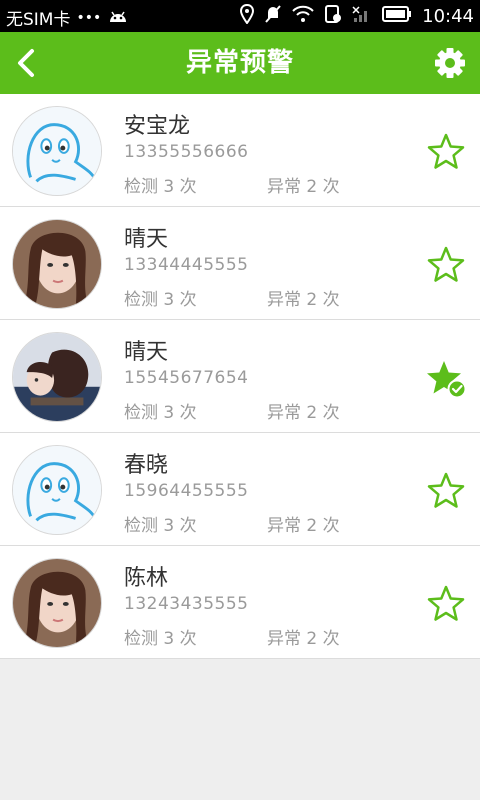  Describe the element at coordinates (118, 17) in the screenshot. I see `android-icon` at that location.